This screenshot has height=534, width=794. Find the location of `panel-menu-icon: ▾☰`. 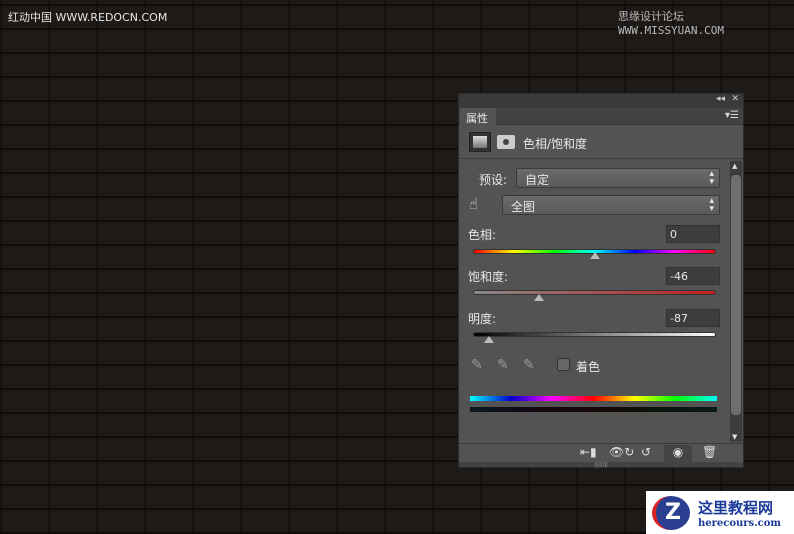

panel-menu-icon: ▾☰ is located at coordinates (732, 115).